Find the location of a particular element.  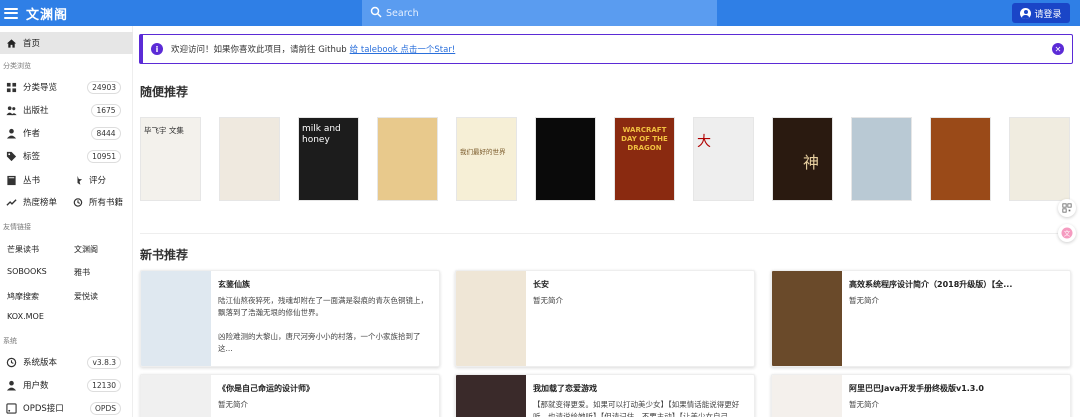

link-item: SOBOOKS is located at coordinates (27, 271).